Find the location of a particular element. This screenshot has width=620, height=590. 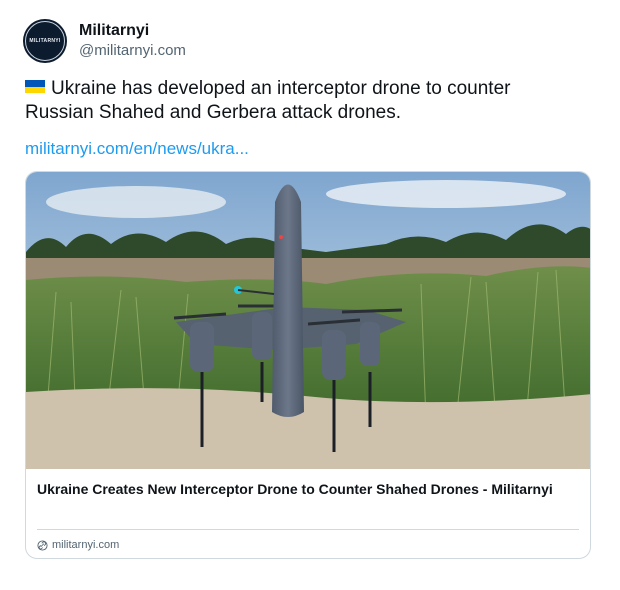

avatar-logo: MILITARNYI is located at coordinates (45, 41).